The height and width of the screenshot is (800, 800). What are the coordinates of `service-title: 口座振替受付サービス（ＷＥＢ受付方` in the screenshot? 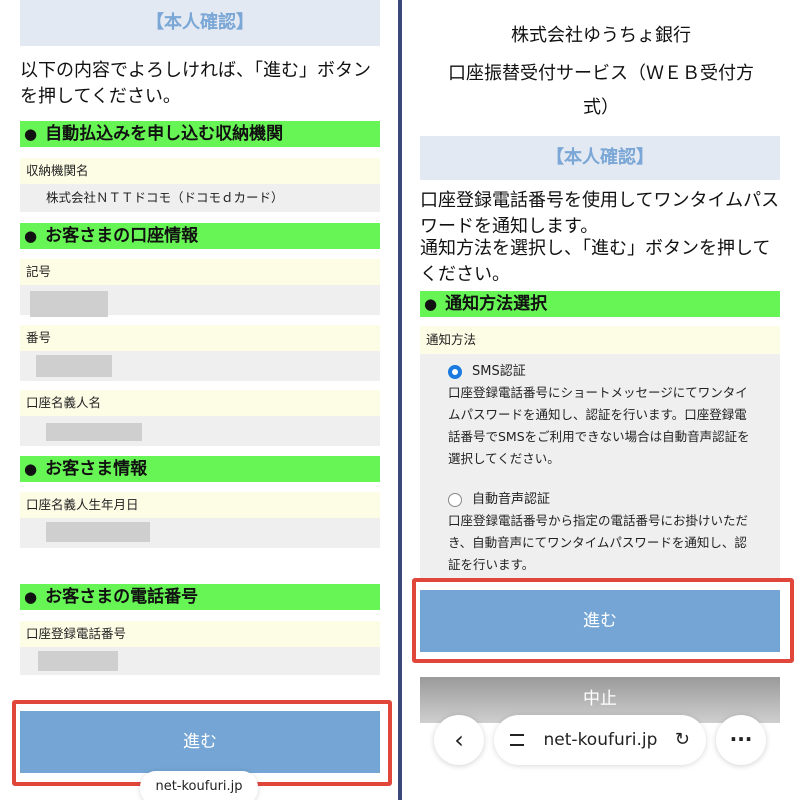 It's located at (601, 73).